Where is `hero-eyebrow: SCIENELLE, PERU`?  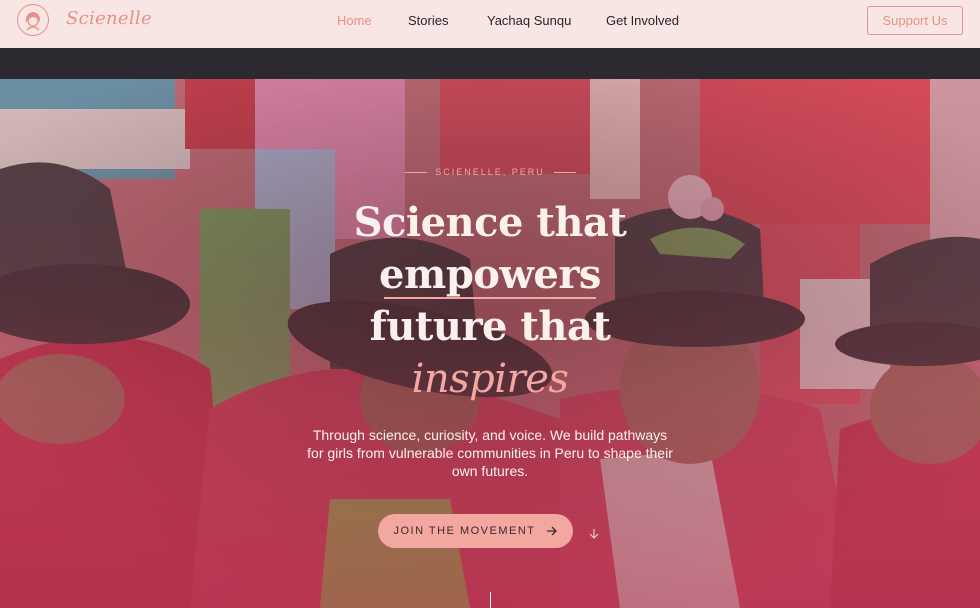
hero-eyebrow: SCIENELLE, PERU is located at coordinates (490, 172).